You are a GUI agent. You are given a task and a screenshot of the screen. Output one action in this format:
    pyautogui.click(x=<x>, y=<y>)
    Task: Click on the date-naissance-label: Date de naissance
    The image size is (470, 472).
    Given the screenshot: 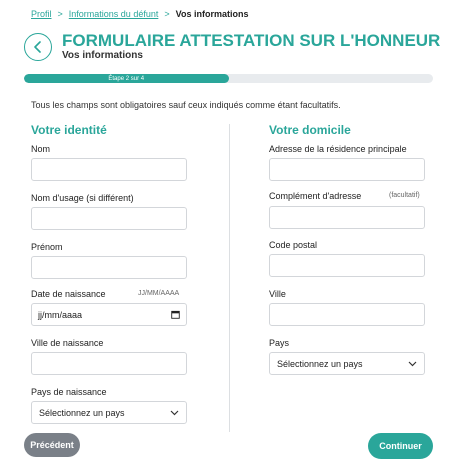 What is the action you would take?
    pyautogui.click(x=68, y=294)
    